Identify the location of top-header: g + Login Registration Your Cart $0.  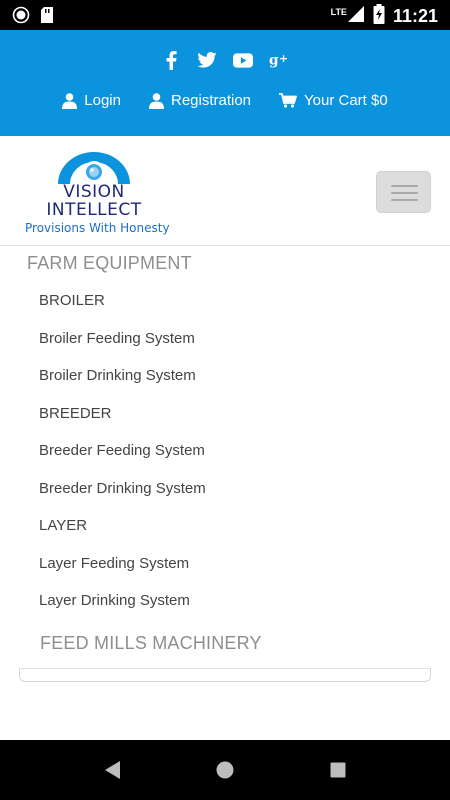
(225, 83).